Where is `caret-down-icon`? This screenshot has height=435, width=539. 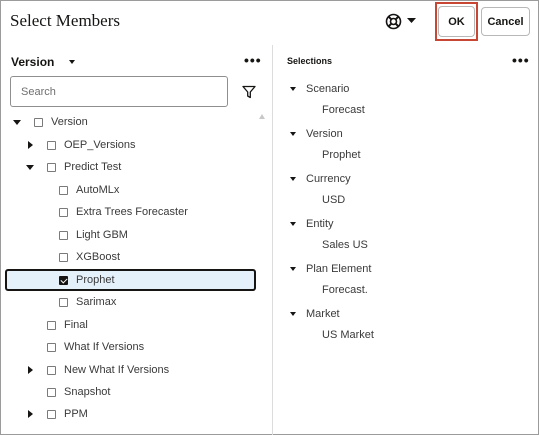
caret-down-icon is located at coordinates (411, 21).